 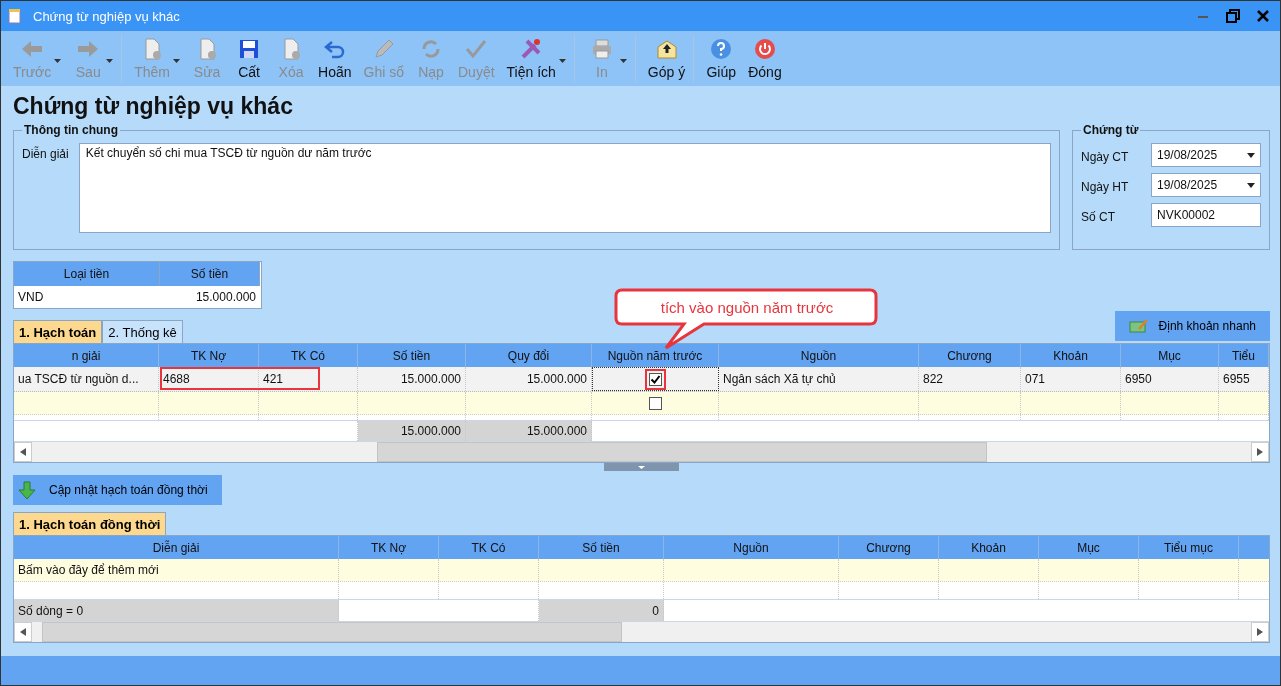 I want to click on table-cell: 071, so click(x=1071, y=379).